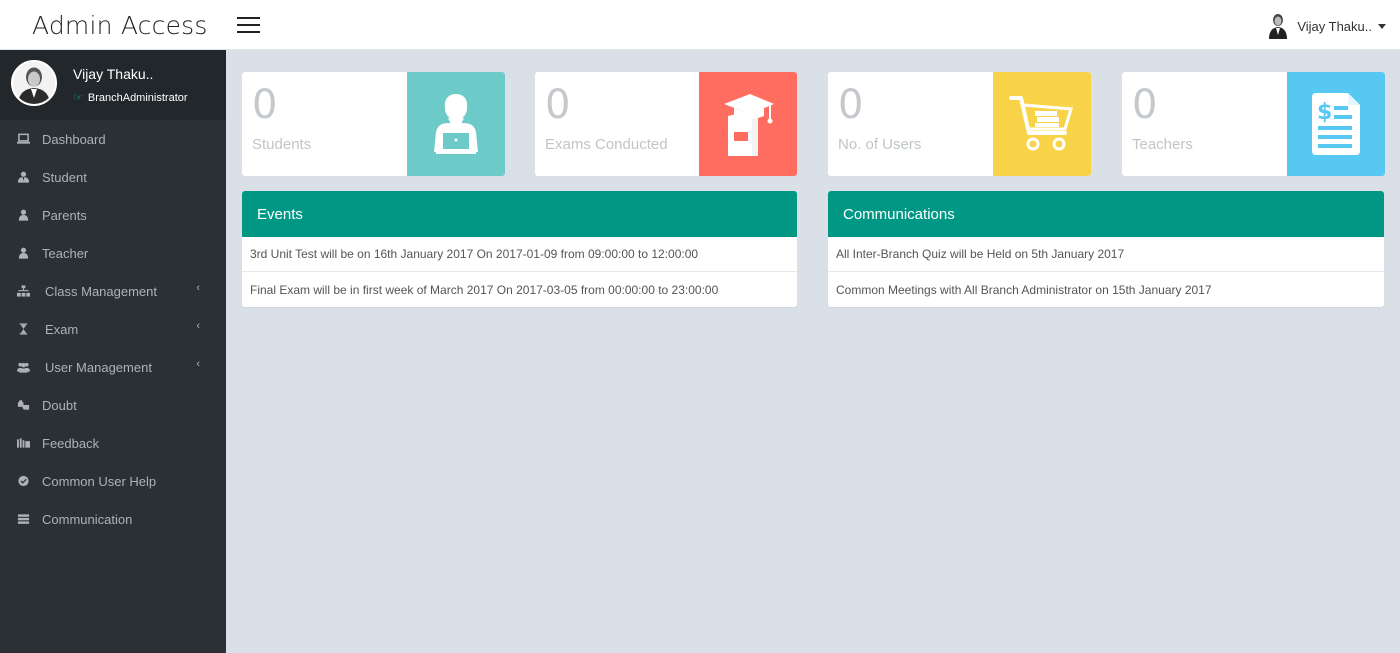 The height and width of the screenshot is (653, 1400). Describe the element at coordinates (87, 519) in the screenshot. I see `sidebar-item-label: Communication` at that location.